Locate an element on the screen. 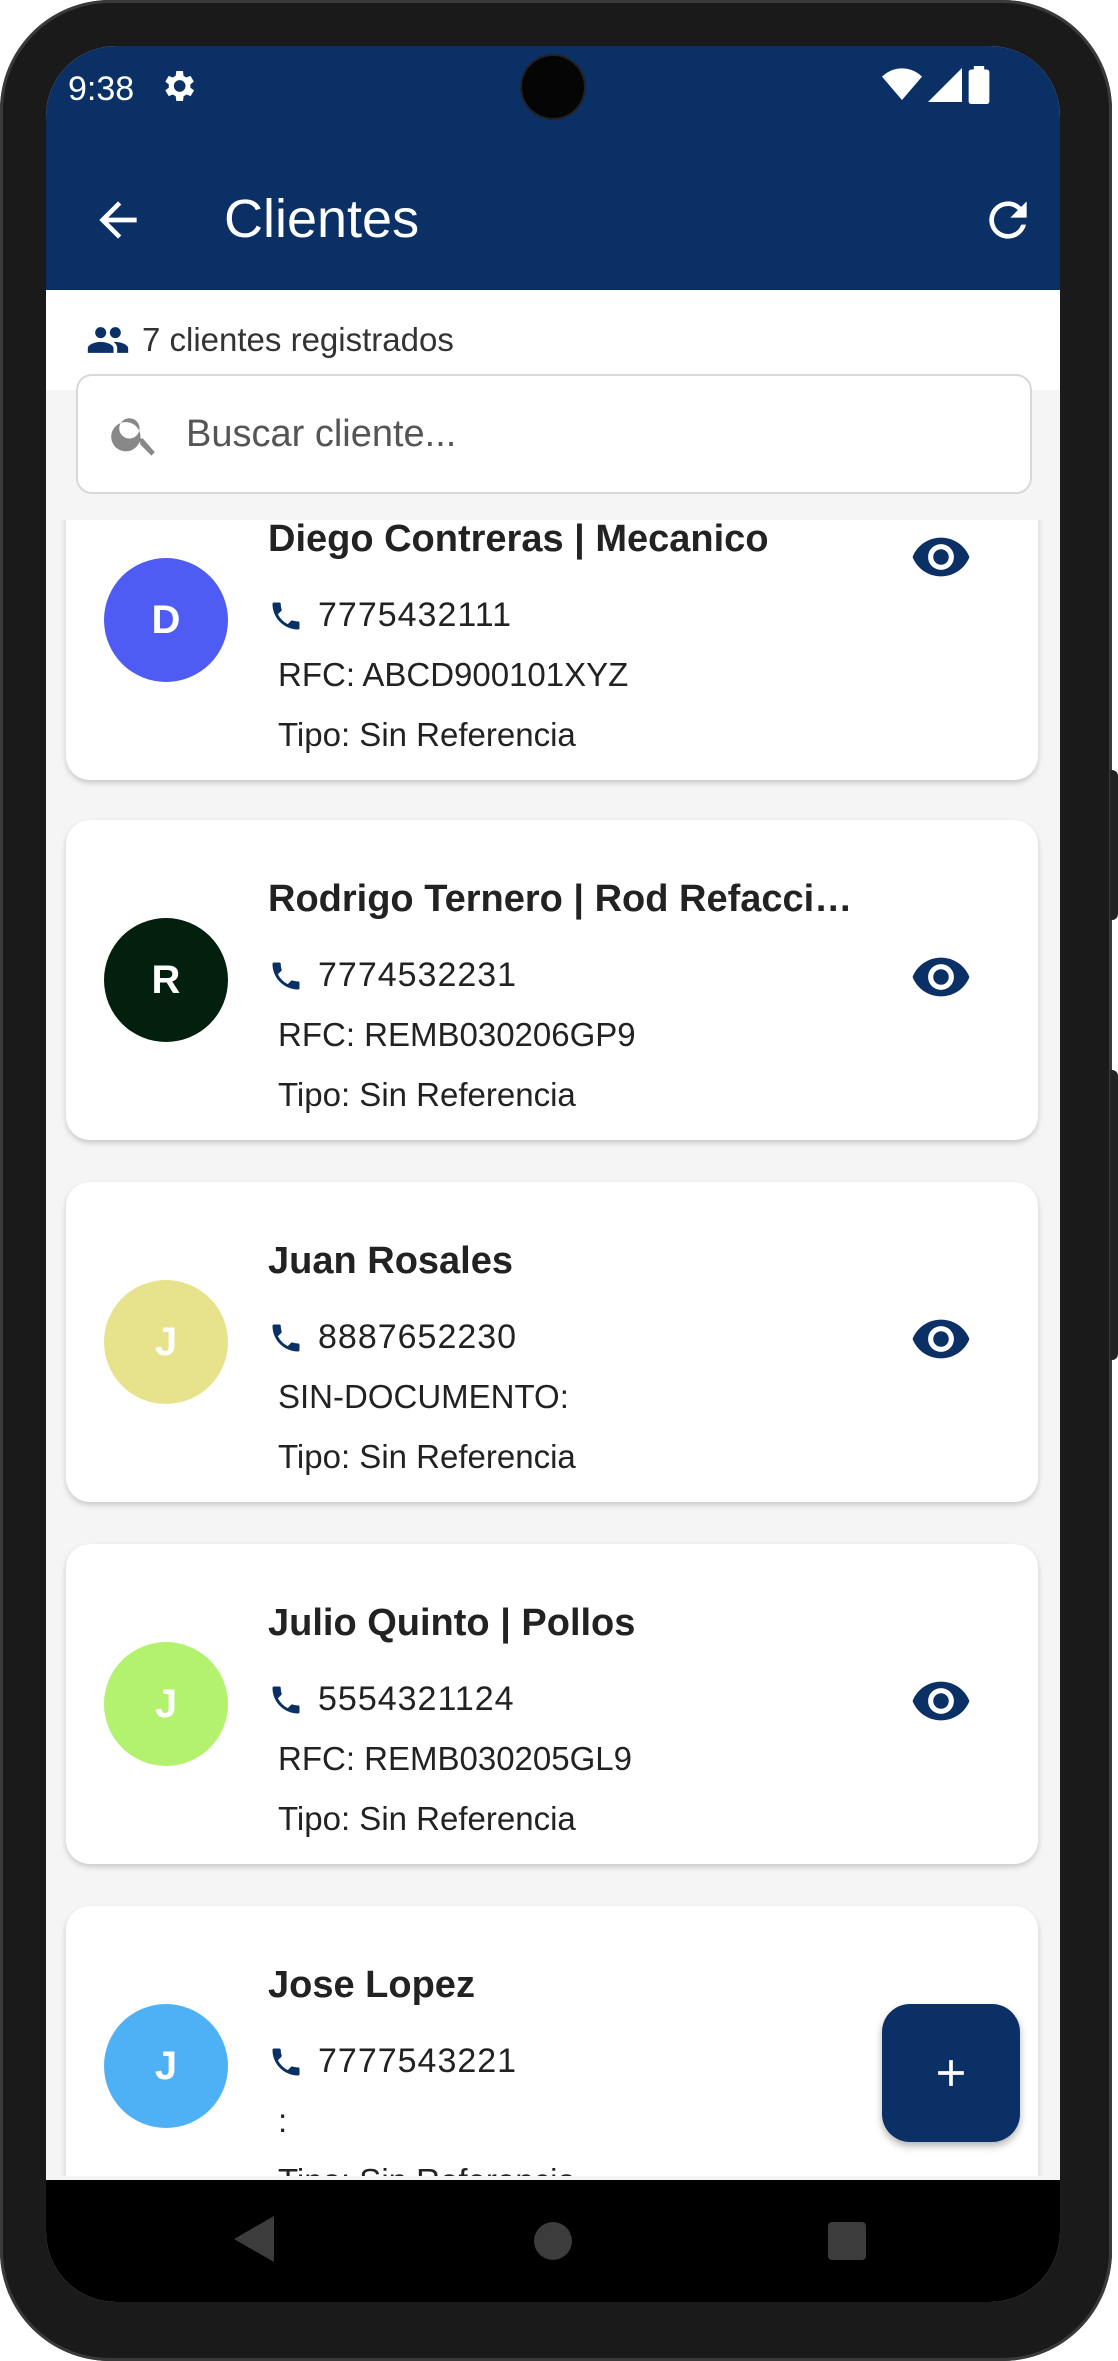 The image size is (1118, 2361). add-client-button is located at coordinates (951, 2073).